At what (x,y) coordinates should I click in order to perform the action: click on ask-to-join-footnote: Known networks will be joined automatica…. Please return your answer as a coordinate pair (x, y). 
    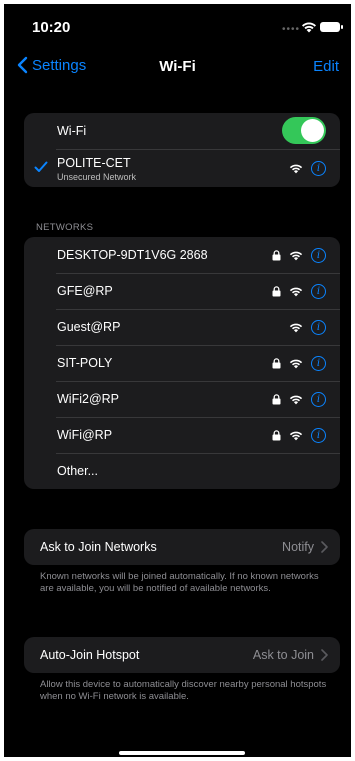
    Looking at the image, I should click on (179, 582).